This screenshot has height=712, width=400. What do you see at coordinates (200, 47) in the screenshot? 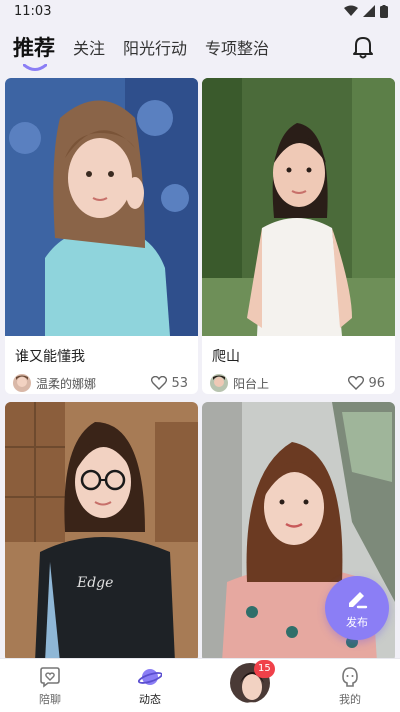
I see `top-tab-bar: 推荐 关注 阳光行动 专项整治` at bounding box center [200, 47].